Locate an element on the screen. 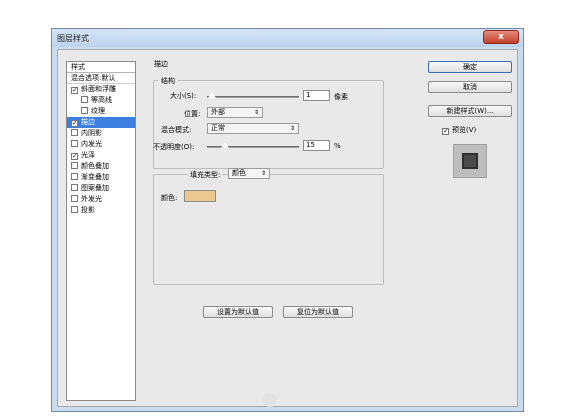  style-item-7: 颜色叠加 is located at coordinates (101, 166).